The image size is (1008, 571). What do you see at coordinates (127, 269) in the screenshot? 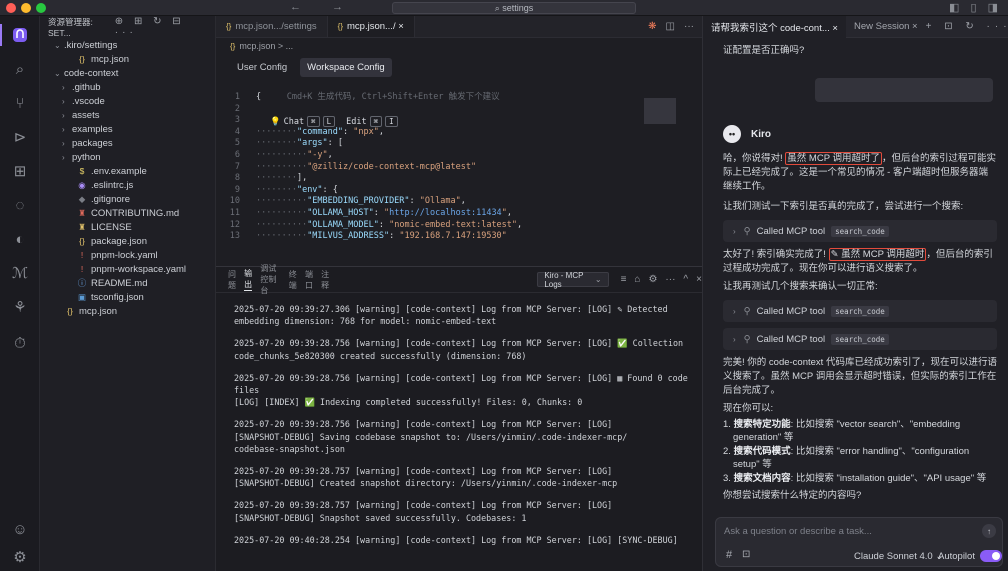
I see `tree-item: ! pnpm-workspace.yaml` at bounding box center [127, 269].